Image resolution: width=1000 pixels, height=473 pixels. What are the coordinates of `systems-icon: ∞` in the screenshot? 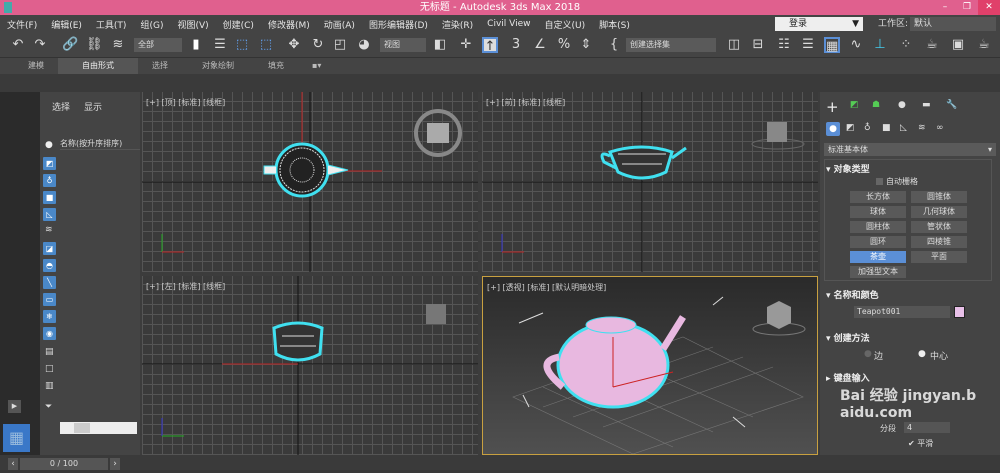 It's located at (940, 128).